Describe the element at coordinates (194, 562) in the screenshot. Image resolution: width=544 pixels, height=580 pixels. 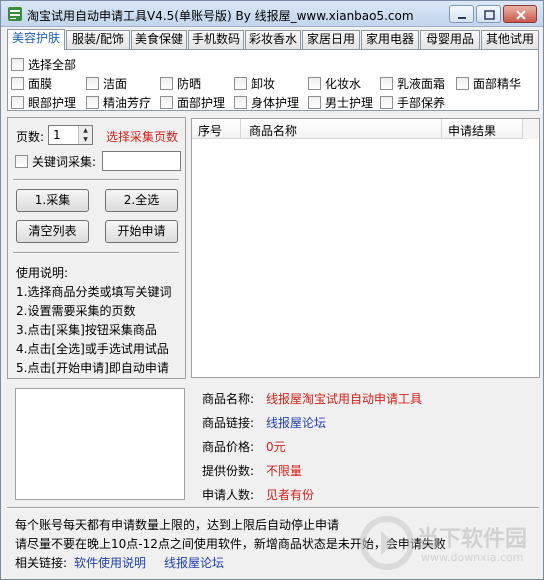
I see `footer-link-forum: 线报屋论坛` at that location.